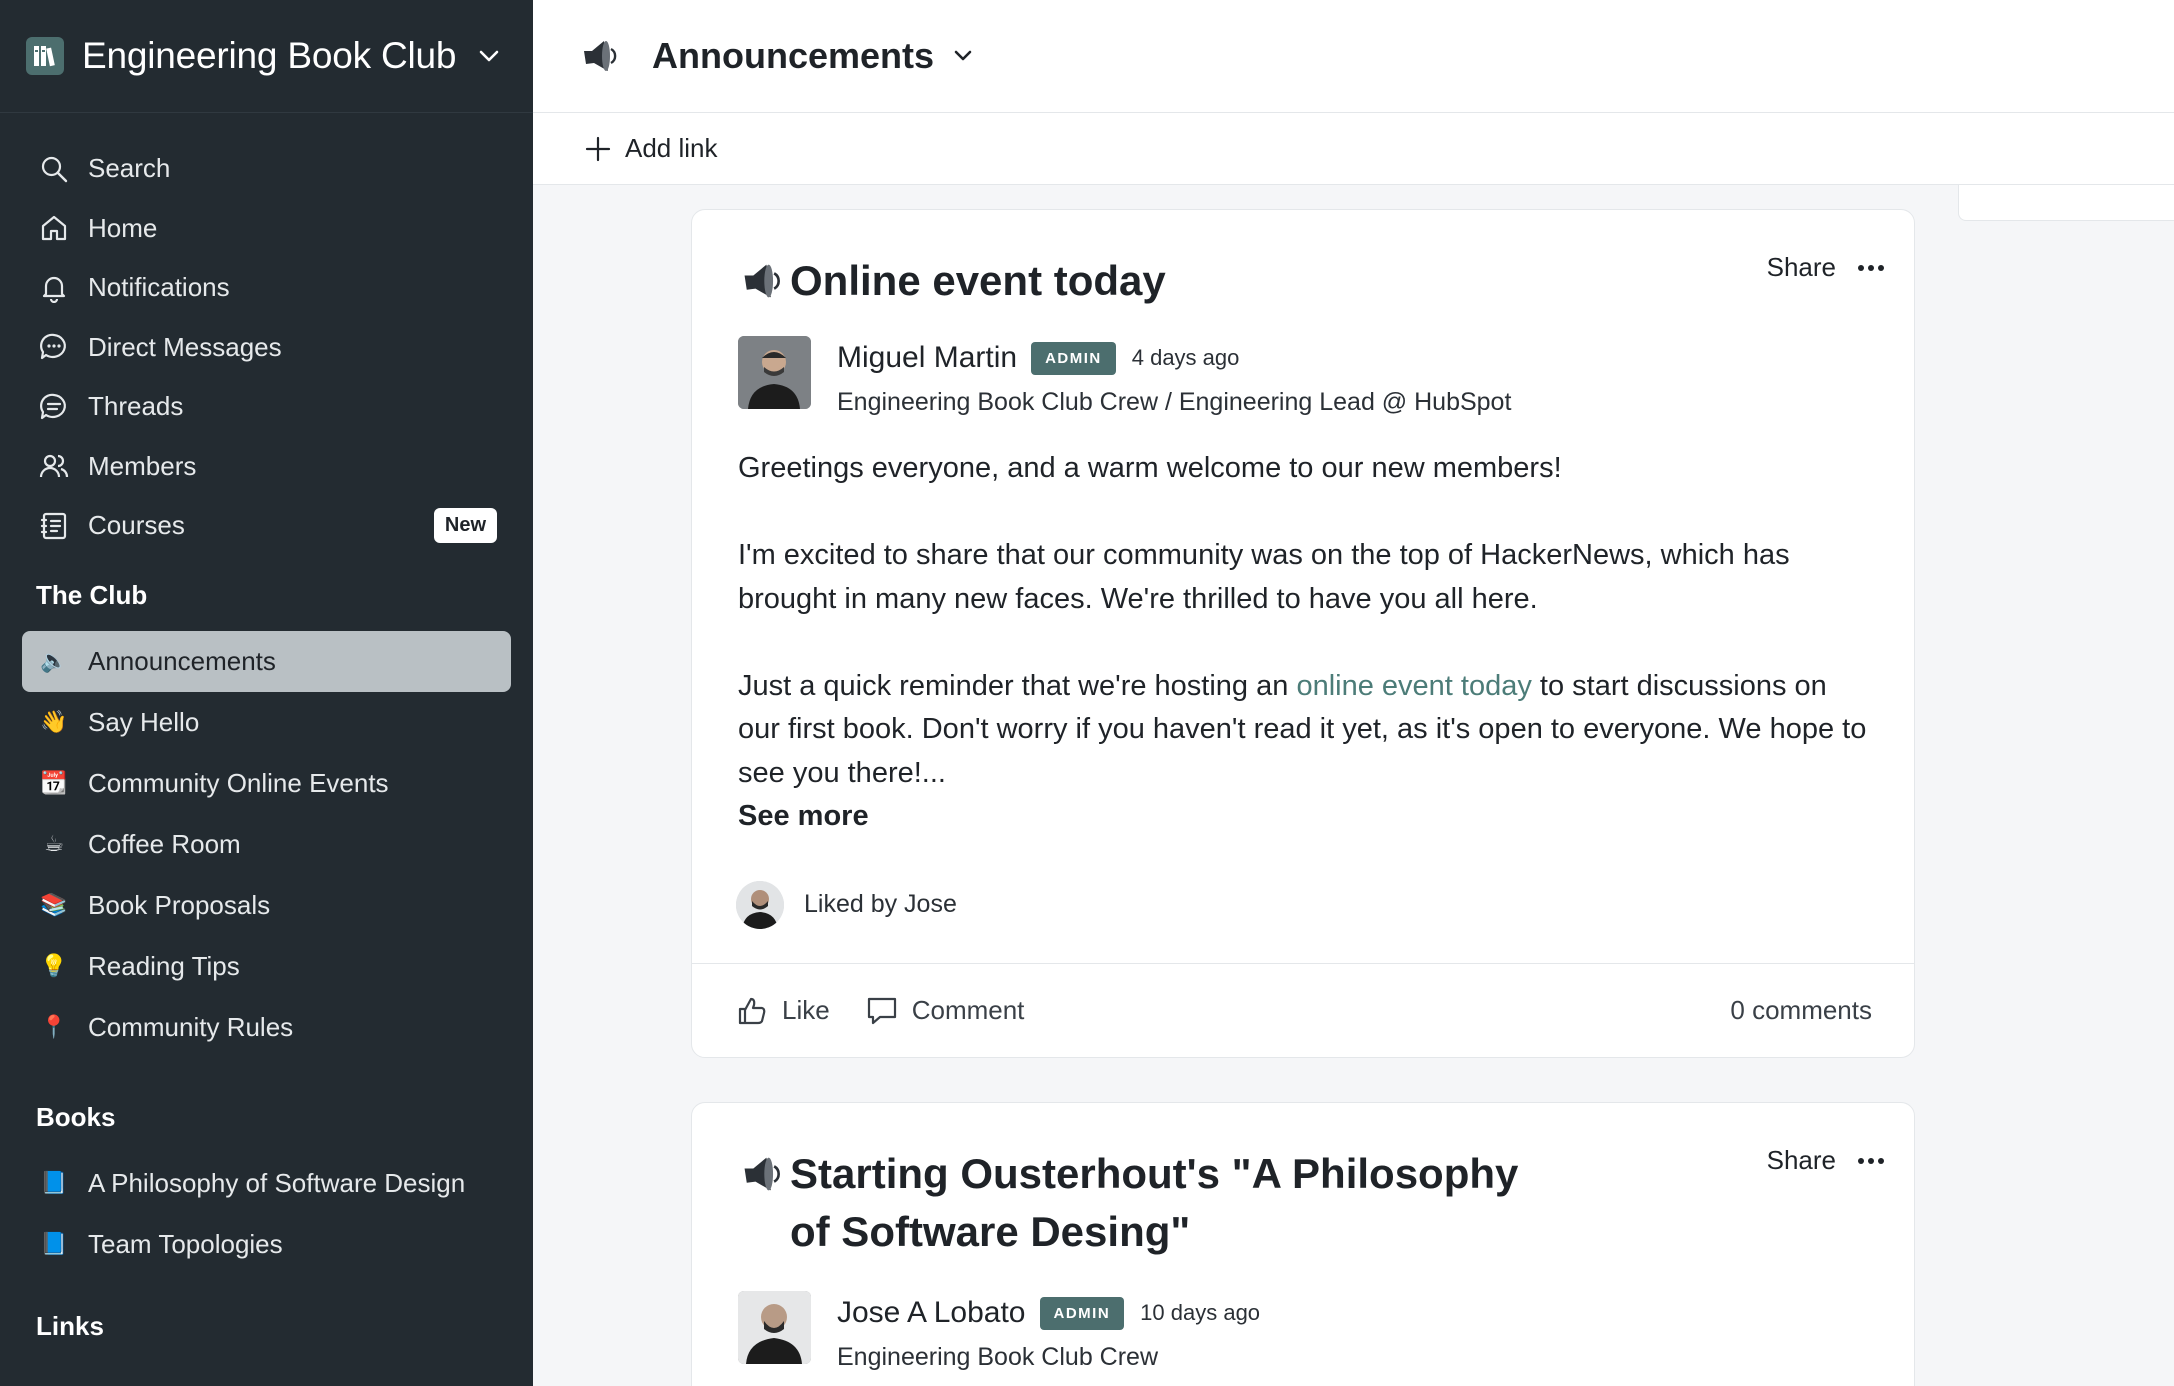  Describe the element at coordinates (76, 1116) in the screenshot. I see `section-title-books: Books` at that location.